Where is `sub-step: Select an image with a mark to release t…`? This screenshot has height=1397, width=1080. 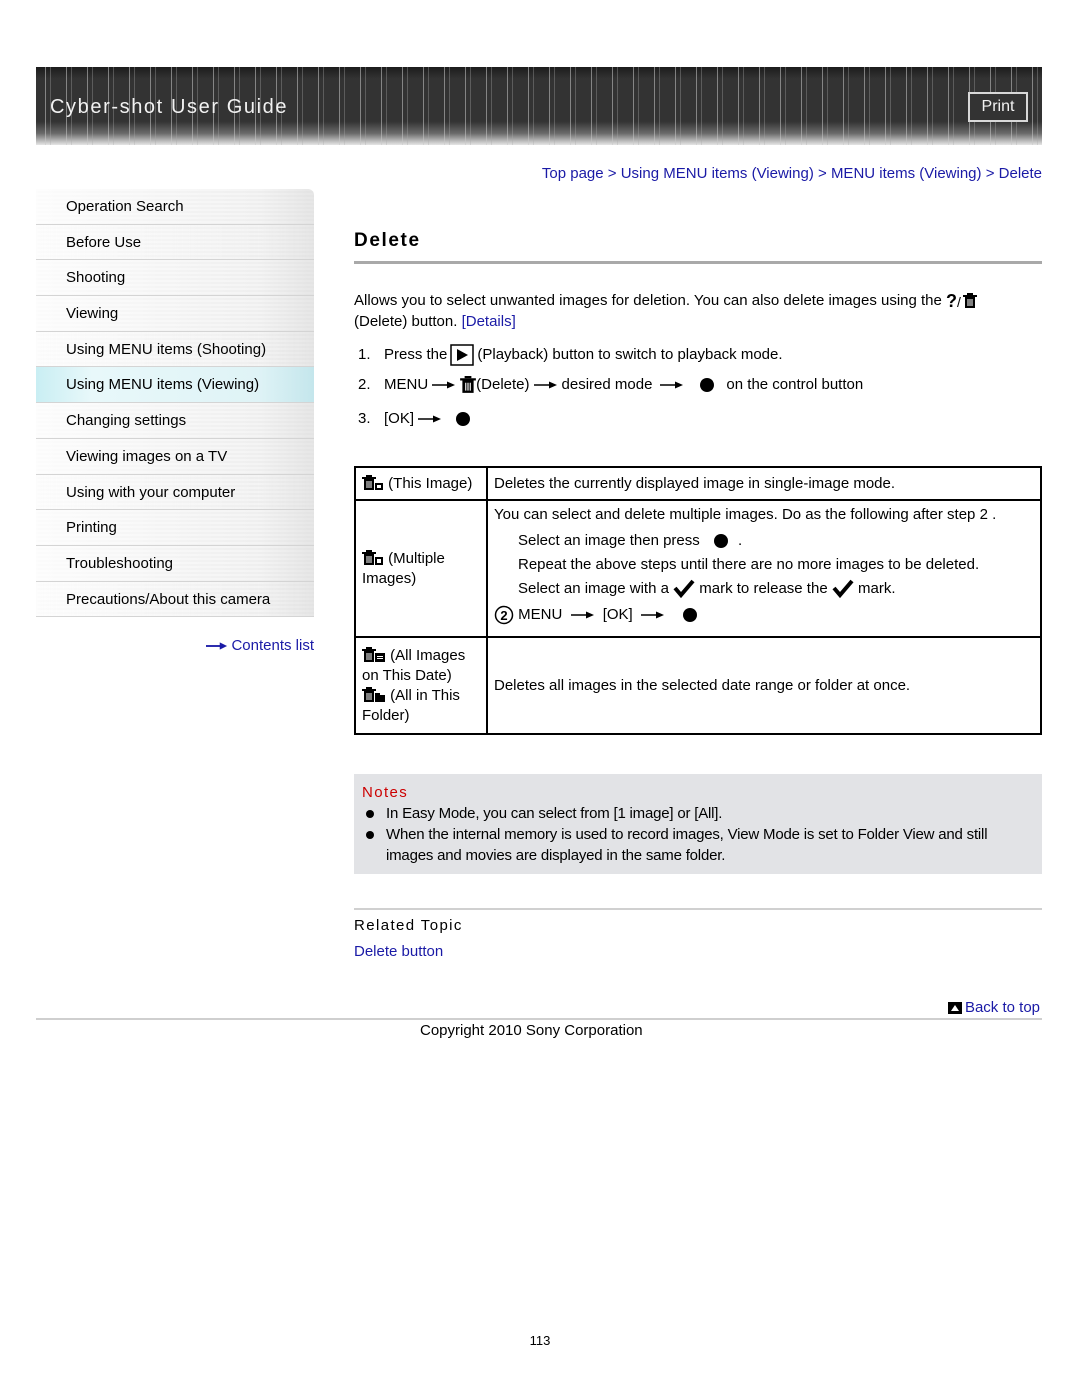 sub-step: Select an image with a mark to release t… is located at coordinates (764, 589).